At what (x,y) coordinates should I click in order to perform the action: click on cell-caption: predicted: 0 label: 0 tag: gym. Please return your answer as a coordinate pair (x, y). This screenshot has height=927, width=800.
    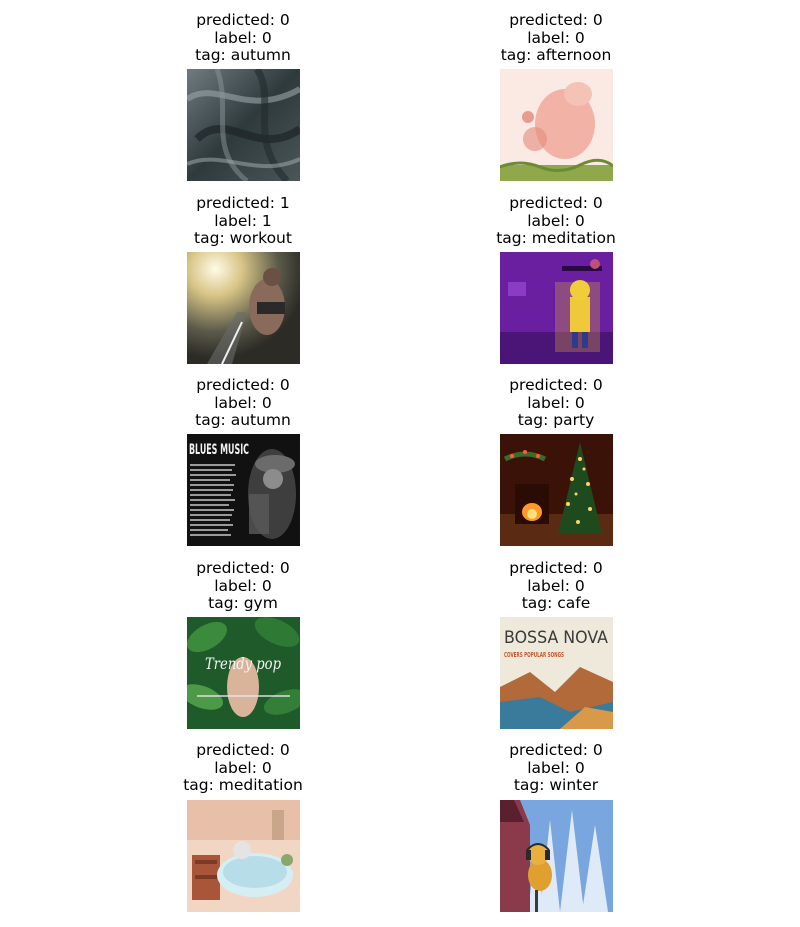
    Looking at the image, I should click on (243, 586).